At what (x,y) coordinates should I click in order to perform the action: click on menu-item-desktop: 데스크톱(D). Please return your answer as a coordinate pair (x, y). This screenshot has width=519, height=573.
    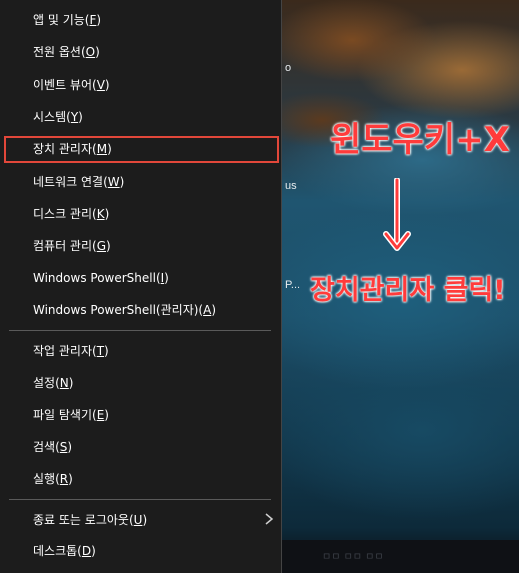
    Looking at the image, I should click on (140, 551).